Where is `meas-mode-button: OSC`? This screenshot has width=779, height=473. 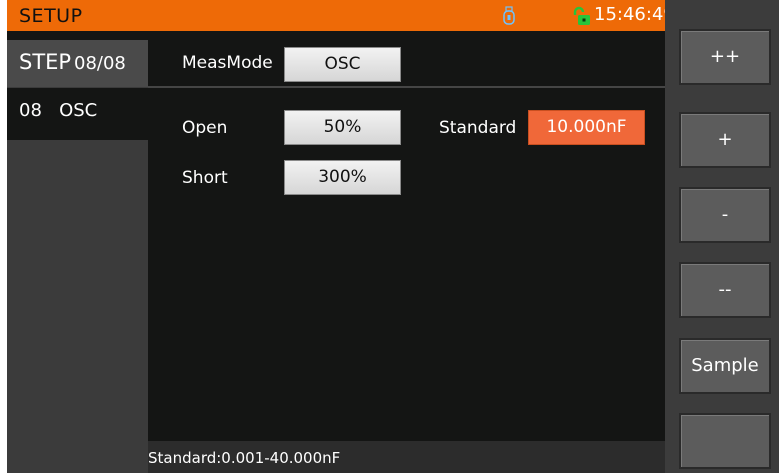 meas-mode-button: OSC is located at coordinates (342, 64).